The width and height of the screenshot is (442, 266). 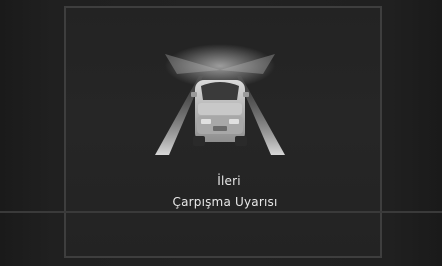 What do you see at coordinates (221, 212) in the screenshot?
I see `divider-line` at bounding box center [221, 212].